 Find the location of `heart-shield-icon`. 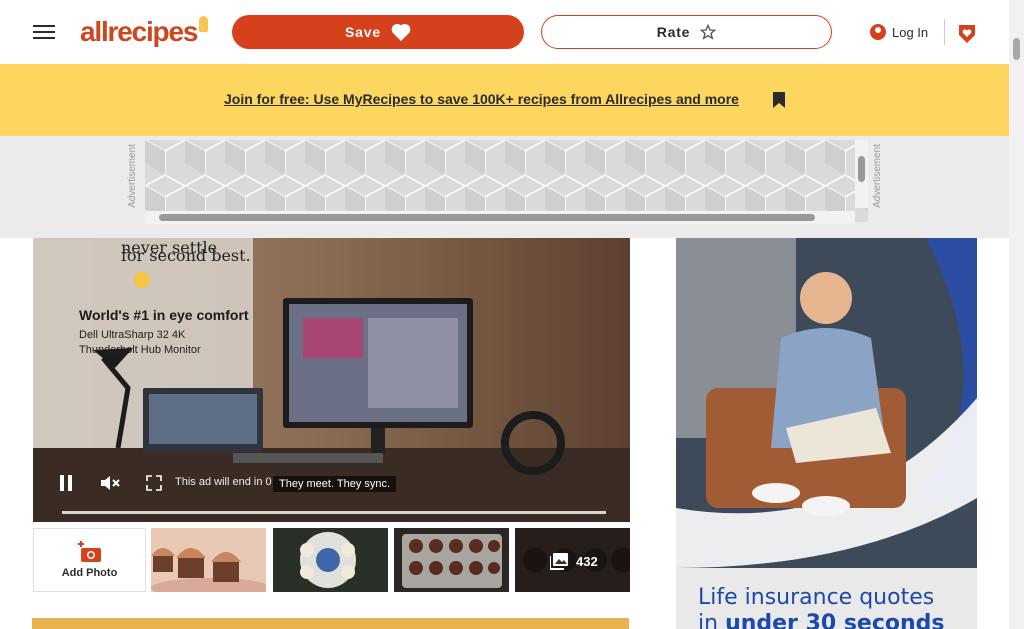

heart-shield-icon is located at coordinates (967, 34).